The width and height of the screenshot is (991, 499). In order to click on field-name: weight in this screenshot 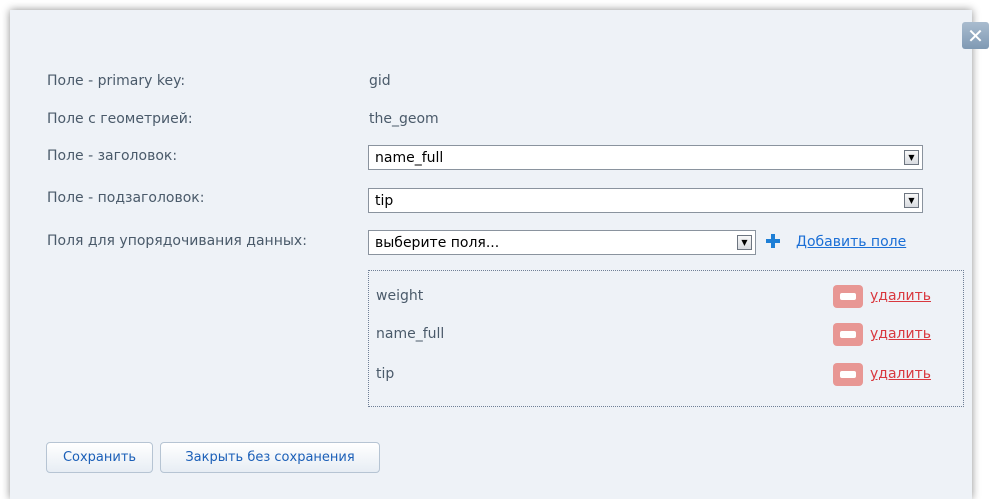, I will do `click(400, 296)`.